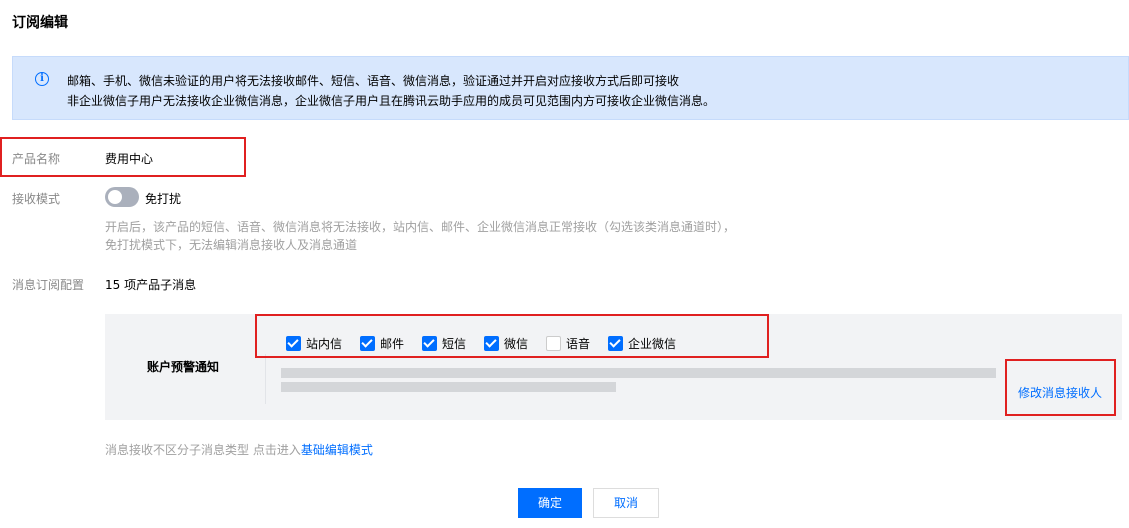 Image resolution: width=1129 pixels, height=528 pixels. Describe the element at coordinates (115, 197) in the screenshot. I see `toggle-knob` at that location.